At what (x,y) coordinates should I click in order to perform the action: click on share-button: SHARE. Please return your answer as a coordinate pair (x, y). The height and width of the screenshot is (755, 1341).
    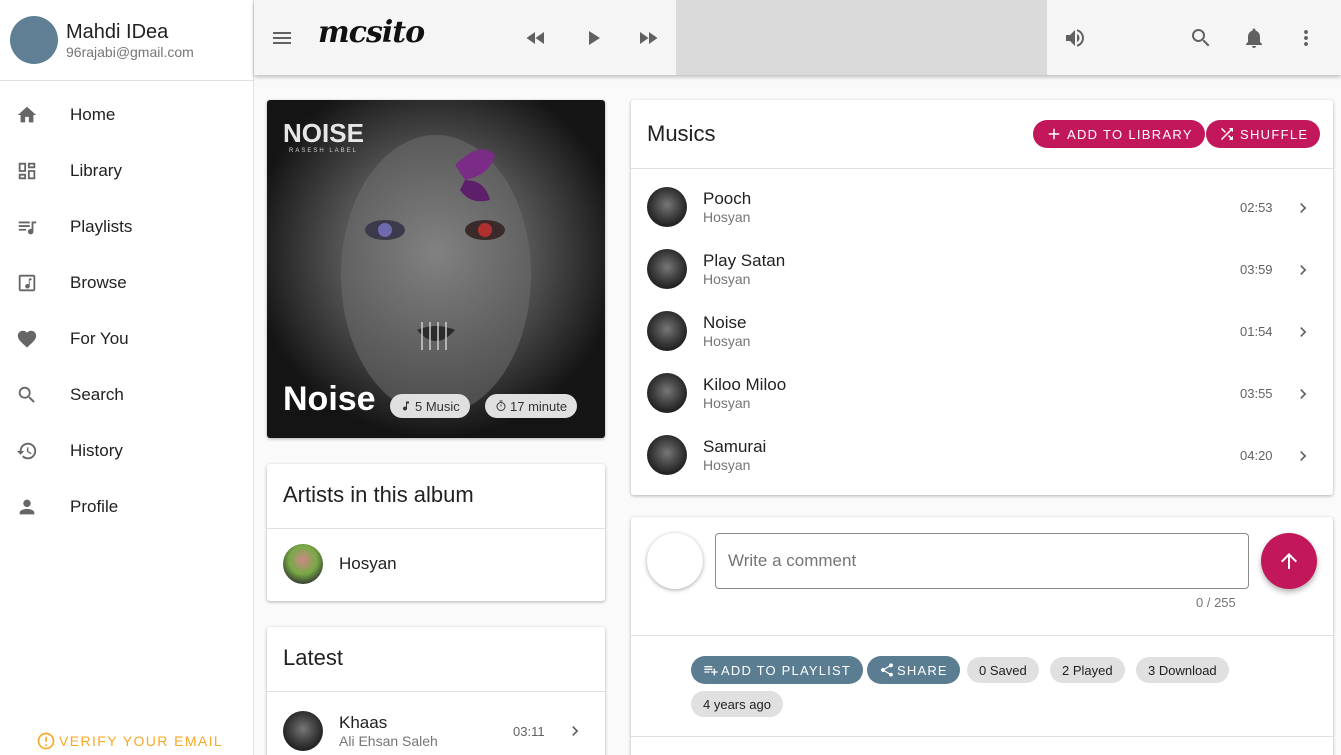
    Looking at the image, I should click on (913, 670).